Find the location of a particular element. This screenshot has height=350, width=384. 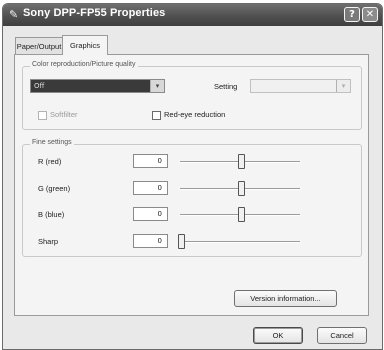

tab-graphics: Graphics is located at coordinates (85, 45).